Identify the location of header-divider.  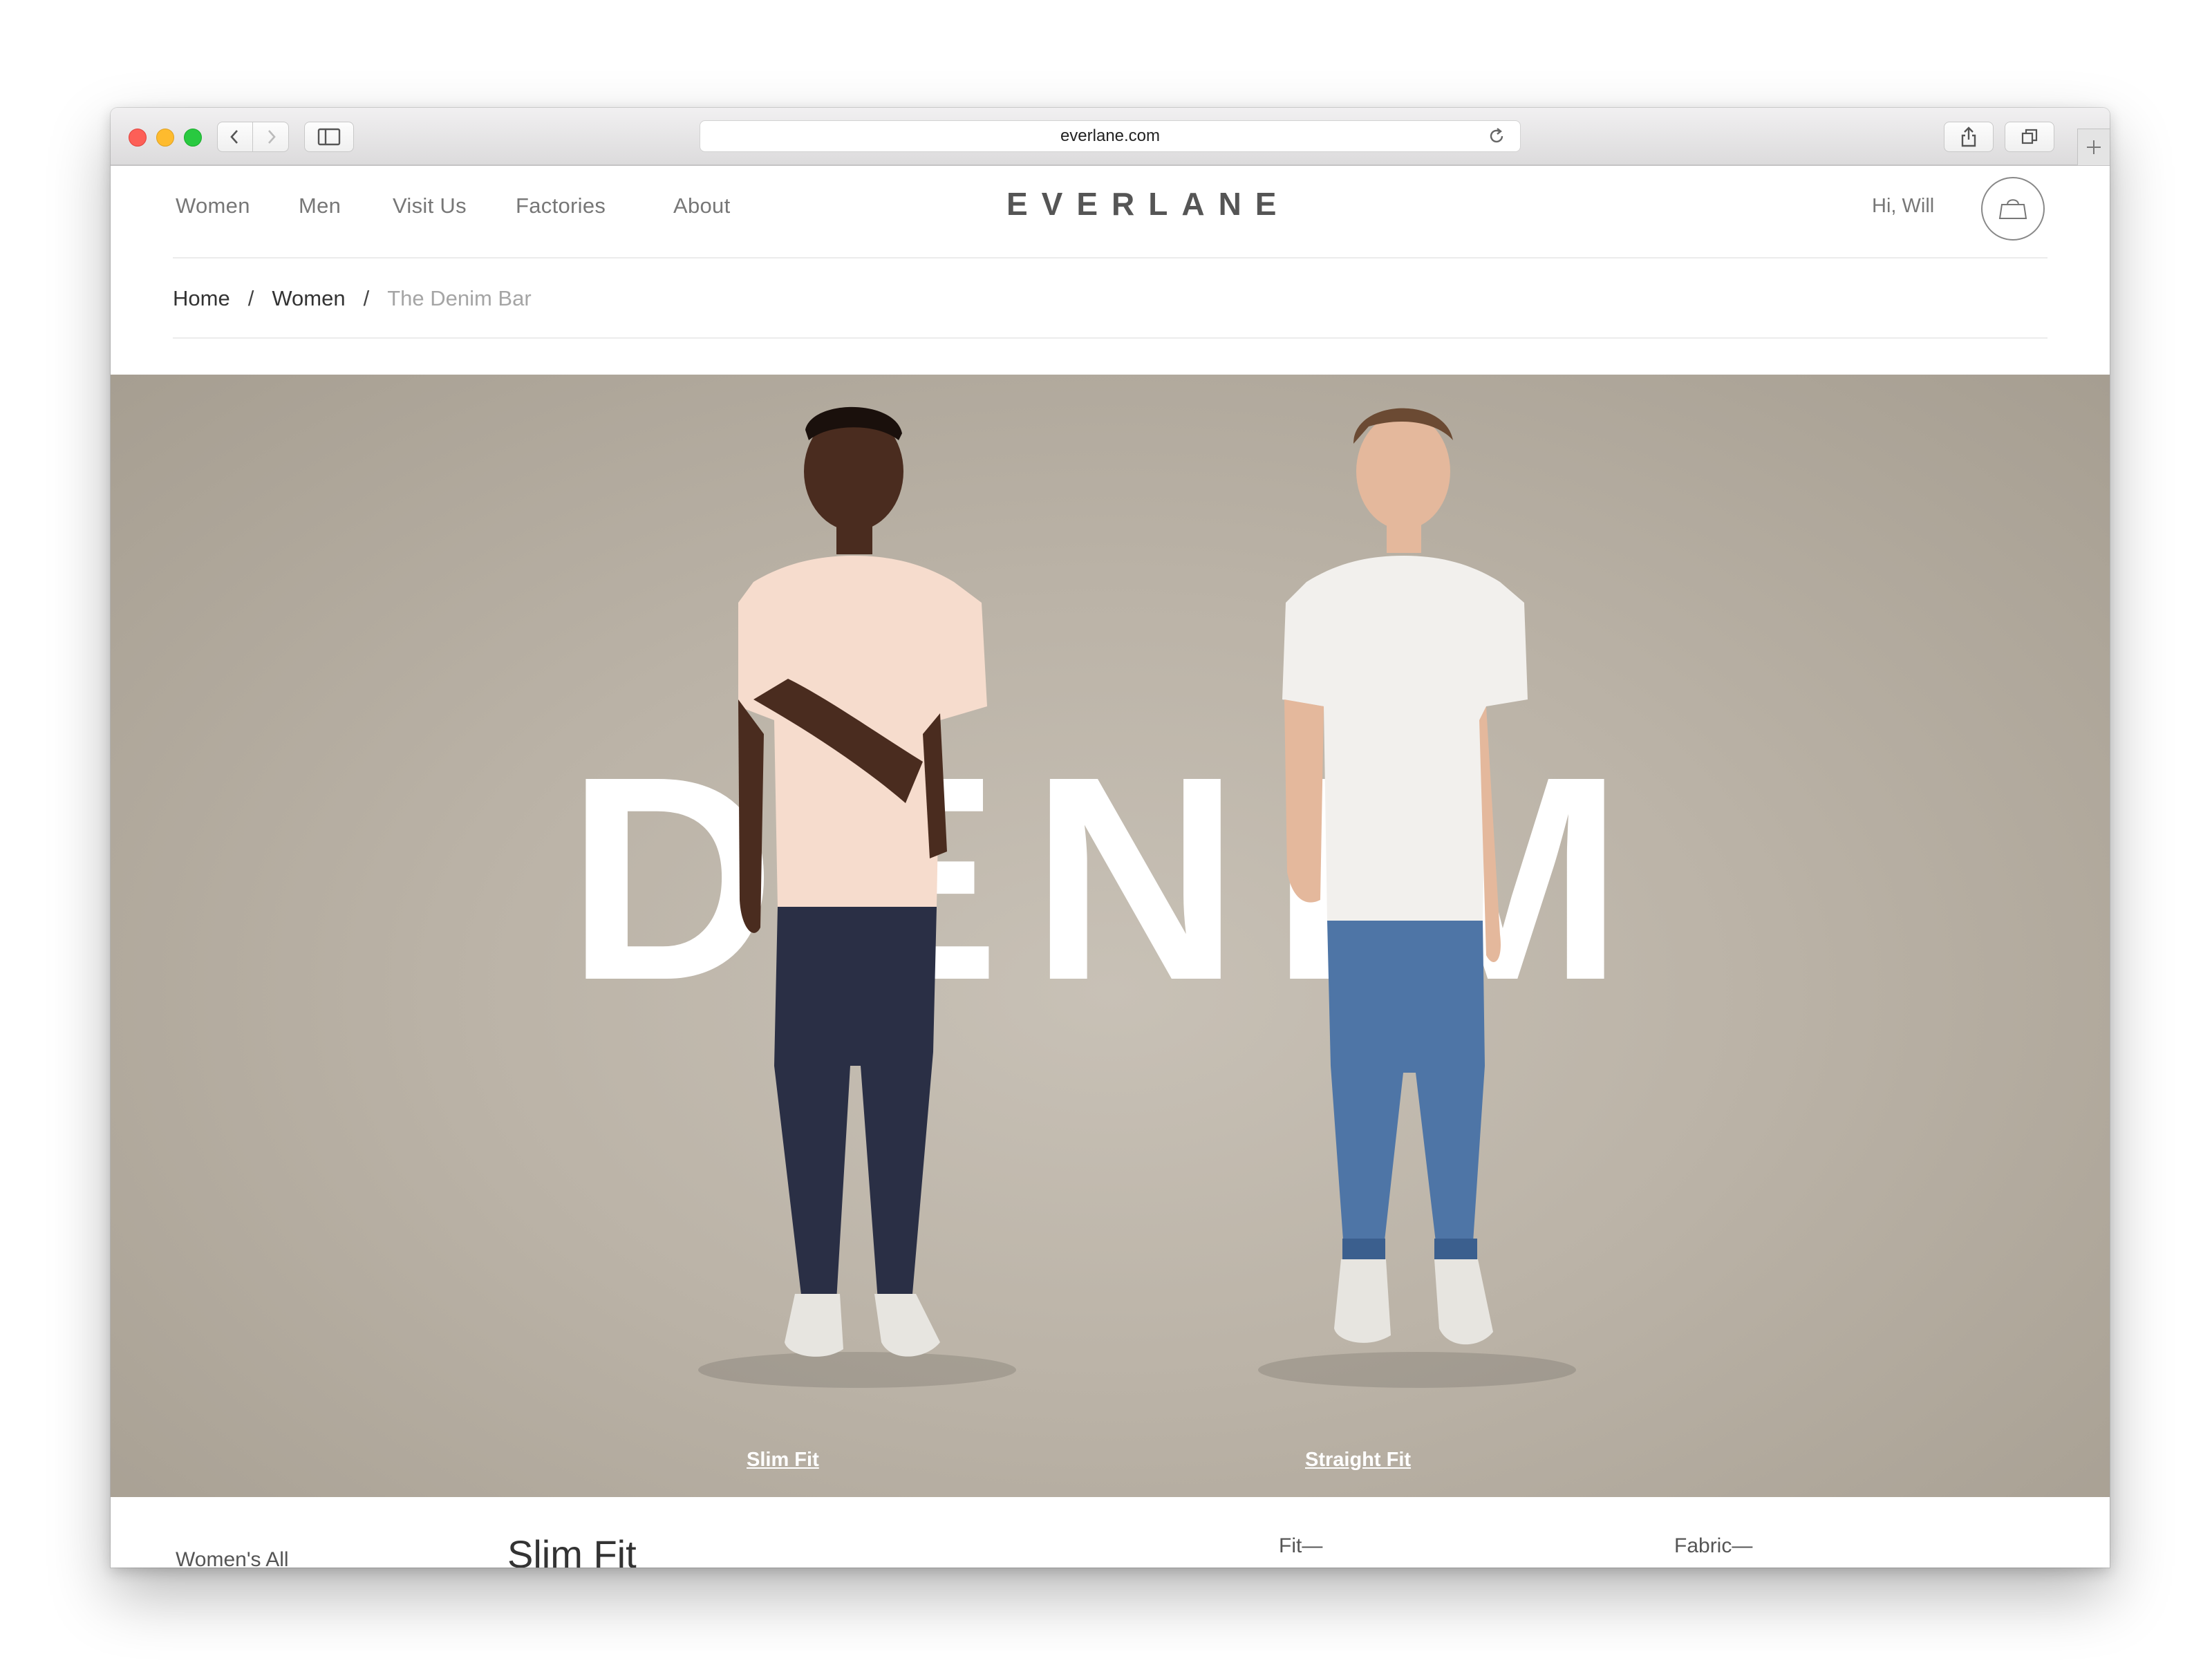
(1110, 257).